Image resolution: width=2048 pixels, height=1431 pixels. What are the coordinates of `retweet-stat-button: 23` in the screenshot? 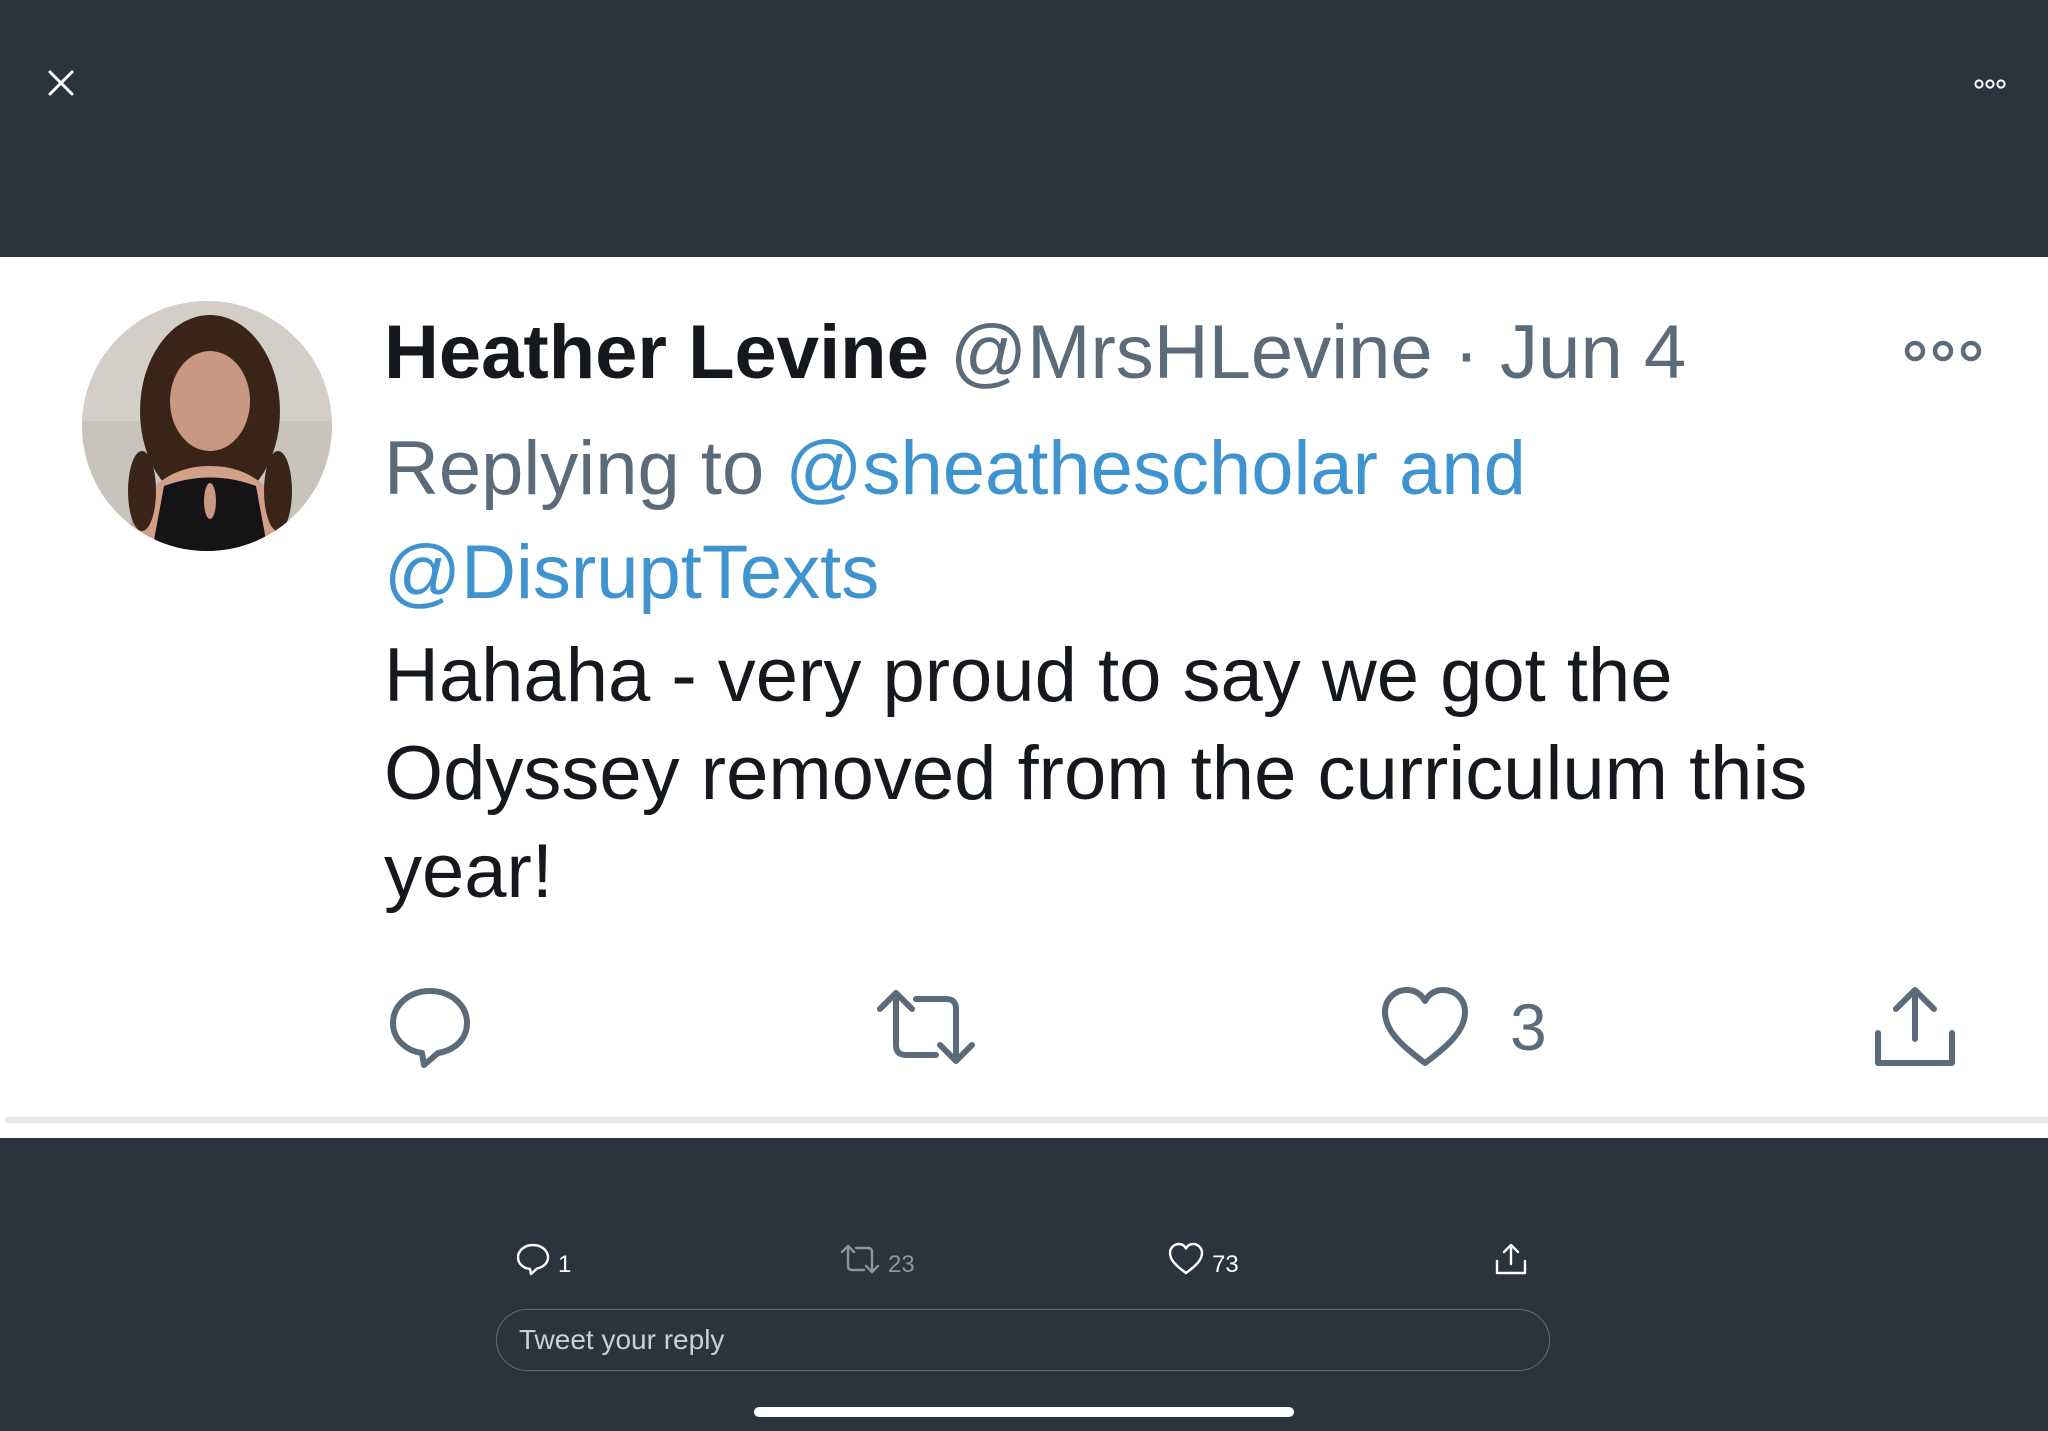 It's located at (877, 1259).